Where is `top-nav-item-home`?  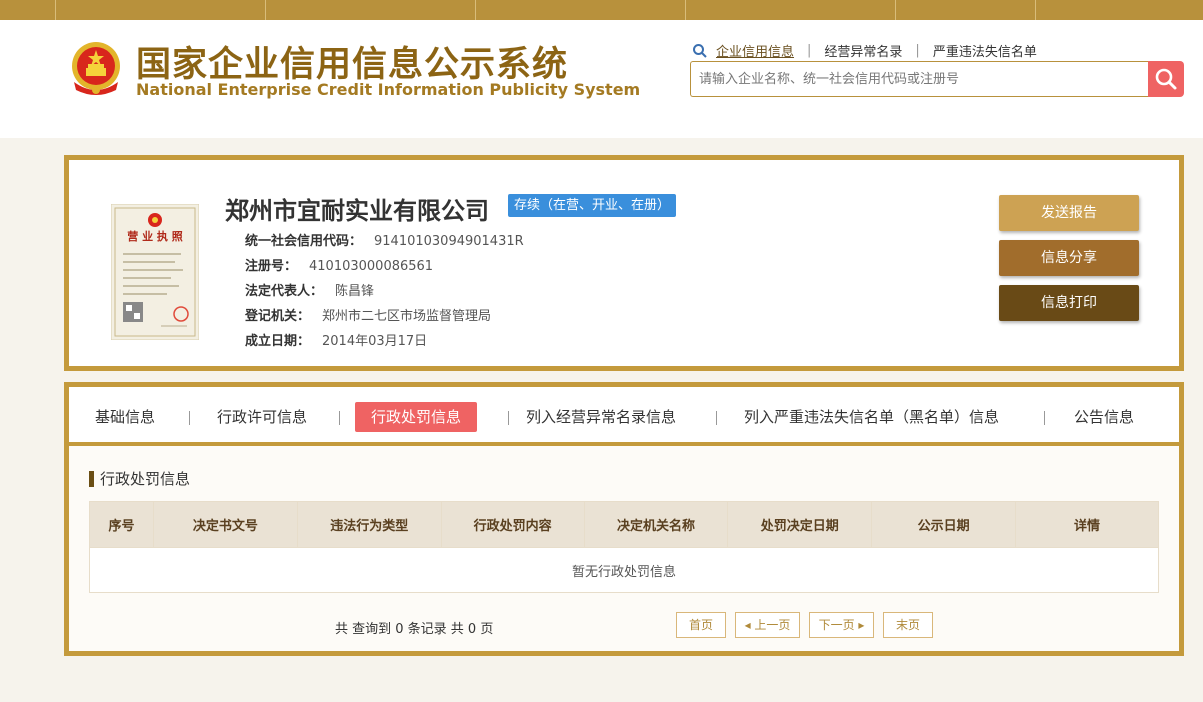
top-nav-item-home is located at coordinates (160, 10).